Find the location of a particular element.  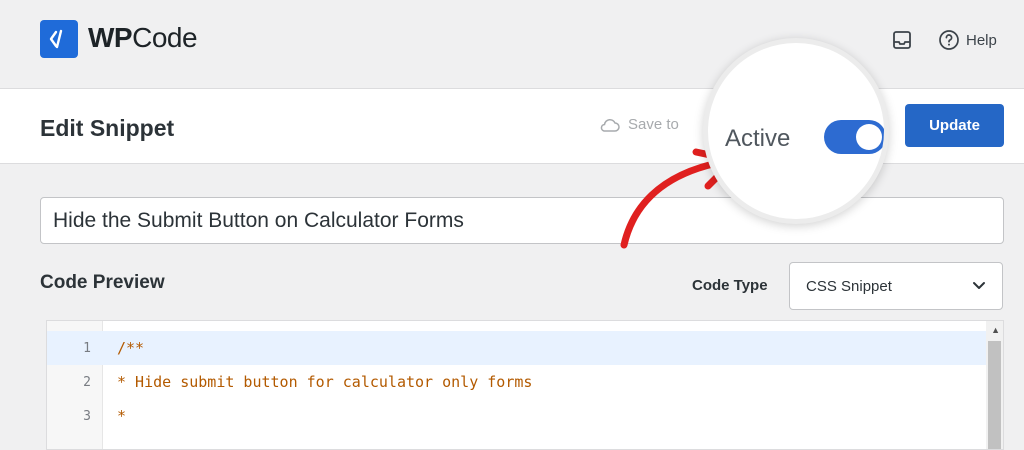

save-to-label: Save to is located at coordinates (653, 124).